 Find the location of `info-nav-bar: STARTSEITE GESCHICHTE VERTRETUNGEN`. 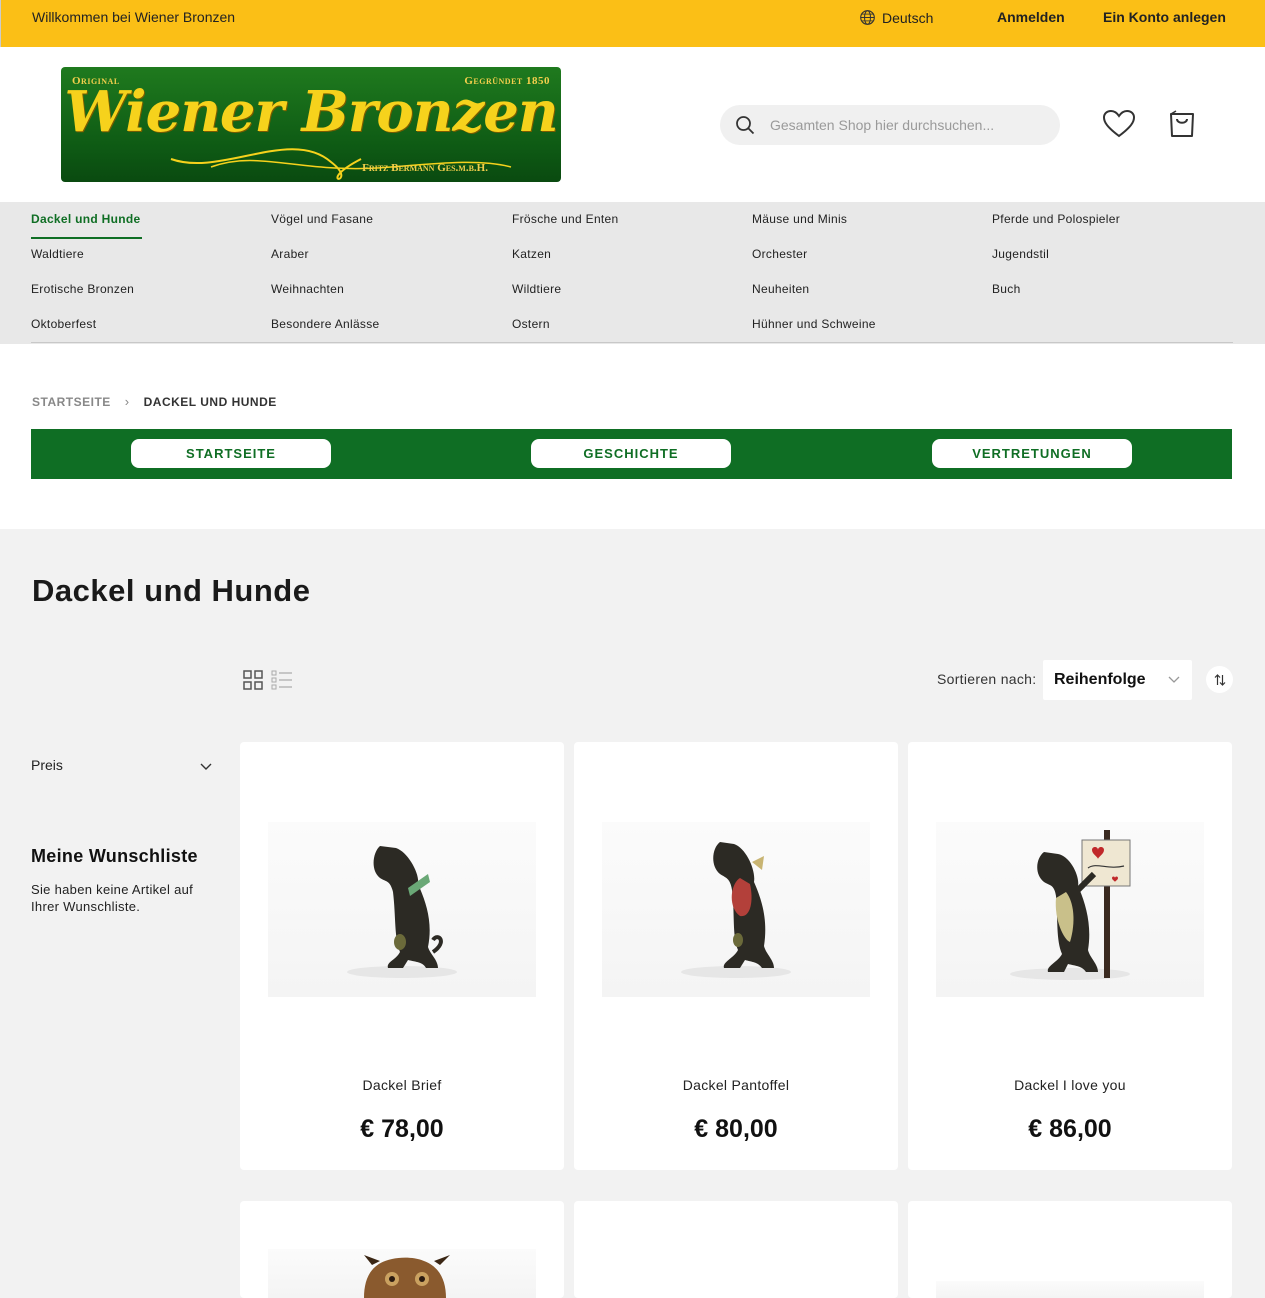

info-nav-bar: STARTSEITE GESCHICHTE VERTRETUNGEN is located at coordinates (631, 454).